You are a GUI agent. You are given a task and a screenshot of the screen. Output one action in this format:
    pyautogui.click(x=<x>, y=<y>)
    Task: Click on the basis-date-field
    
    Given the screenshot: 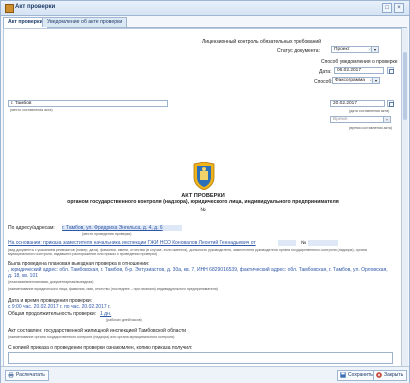 What is the action you would take?
    pyautogui.click(x=287, y=243)
    